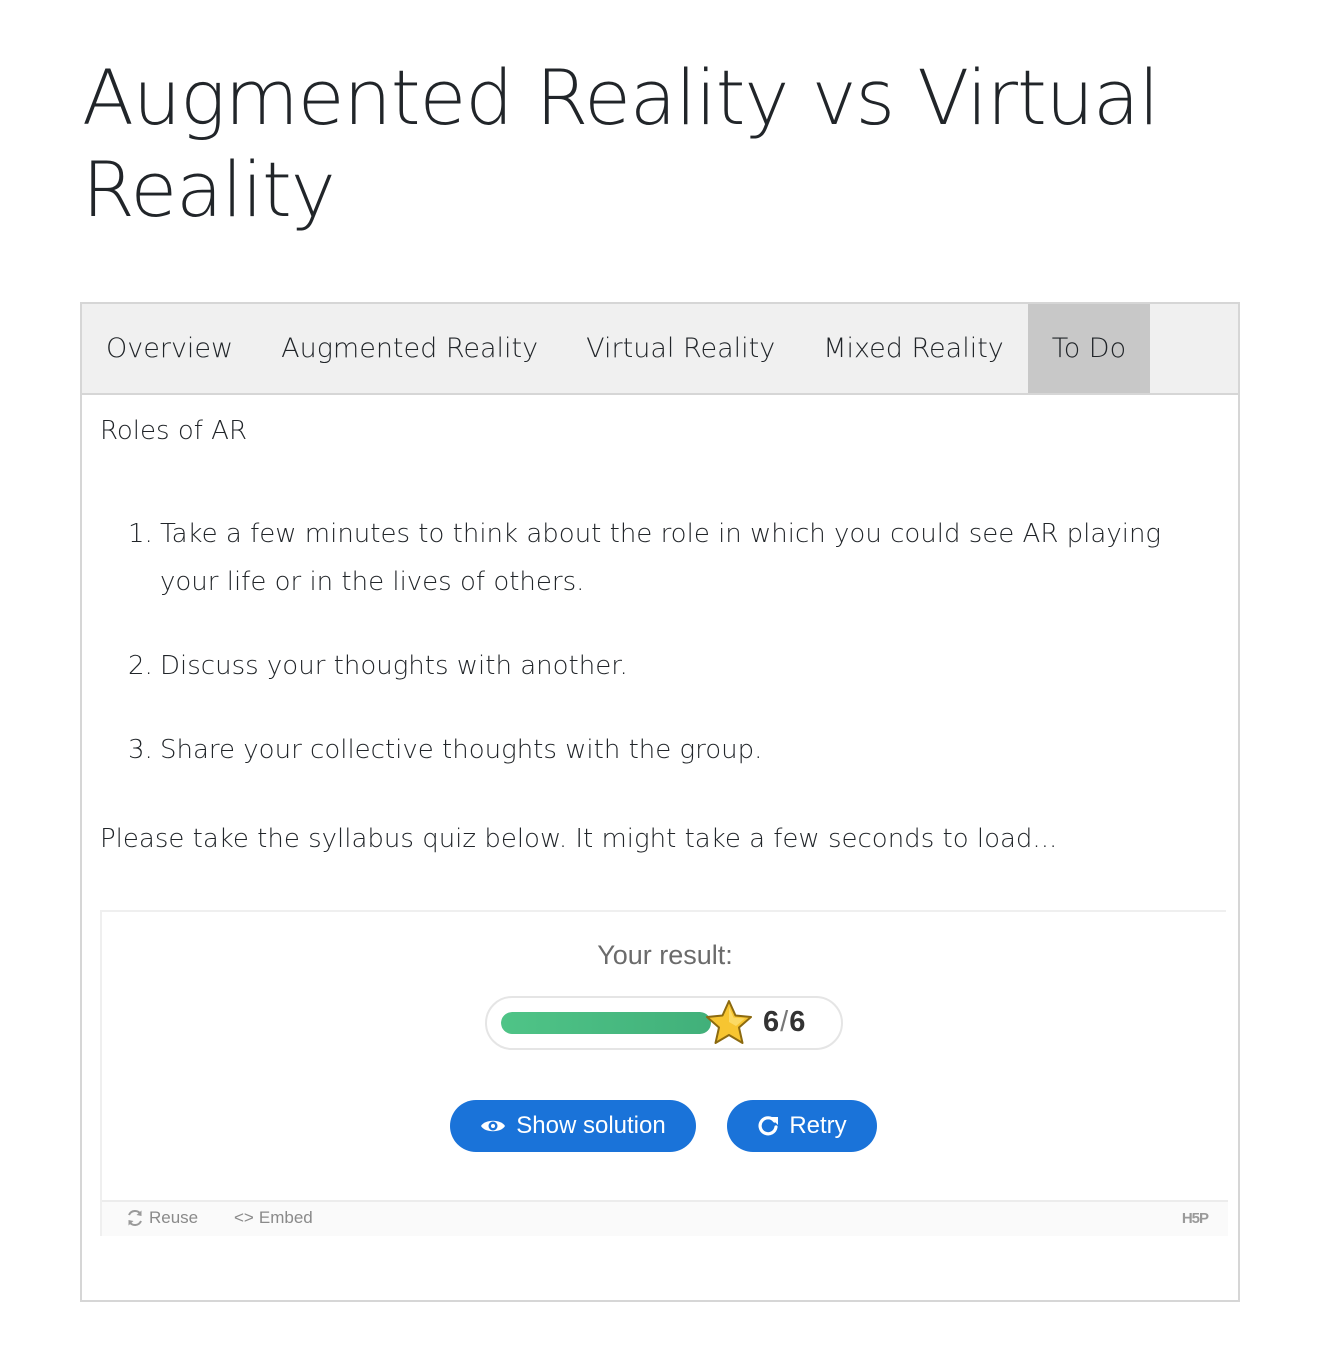  I want to click on tab-mixed-reality: Mixed Reality, so click(913, 348).